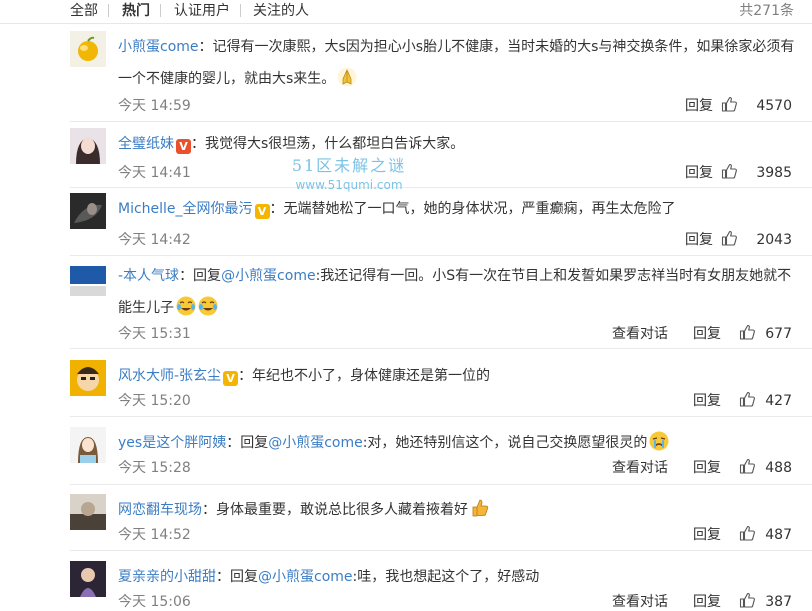 The height and width of the screenshot is (611, 812). I want to click on username-link: 全璧纸妹, so click(146, 144).